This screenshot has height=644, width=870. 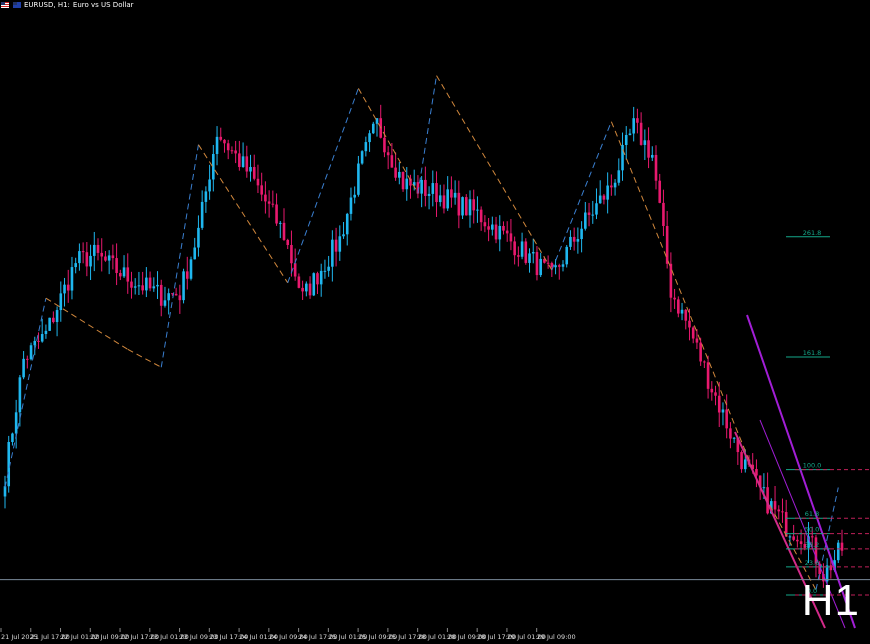 What do you see at coordinates (812, 353) in the screenshot?
I see `fib-level-label: 161.8` at bounding box center [812, 353].